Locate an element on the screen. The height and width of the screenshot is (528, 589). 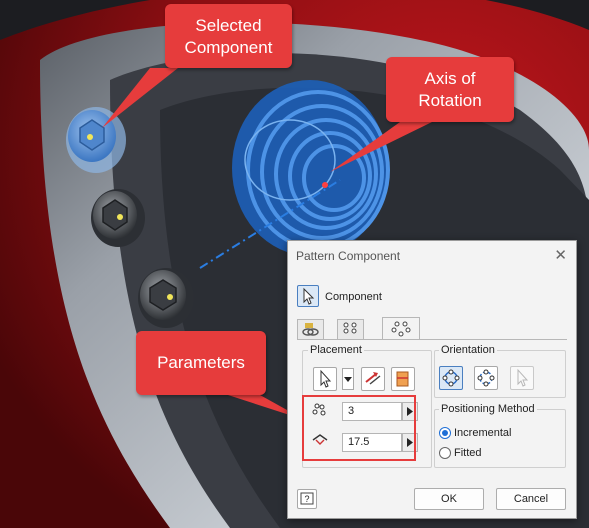
help-button: ? is located at coordinates (307, 499).